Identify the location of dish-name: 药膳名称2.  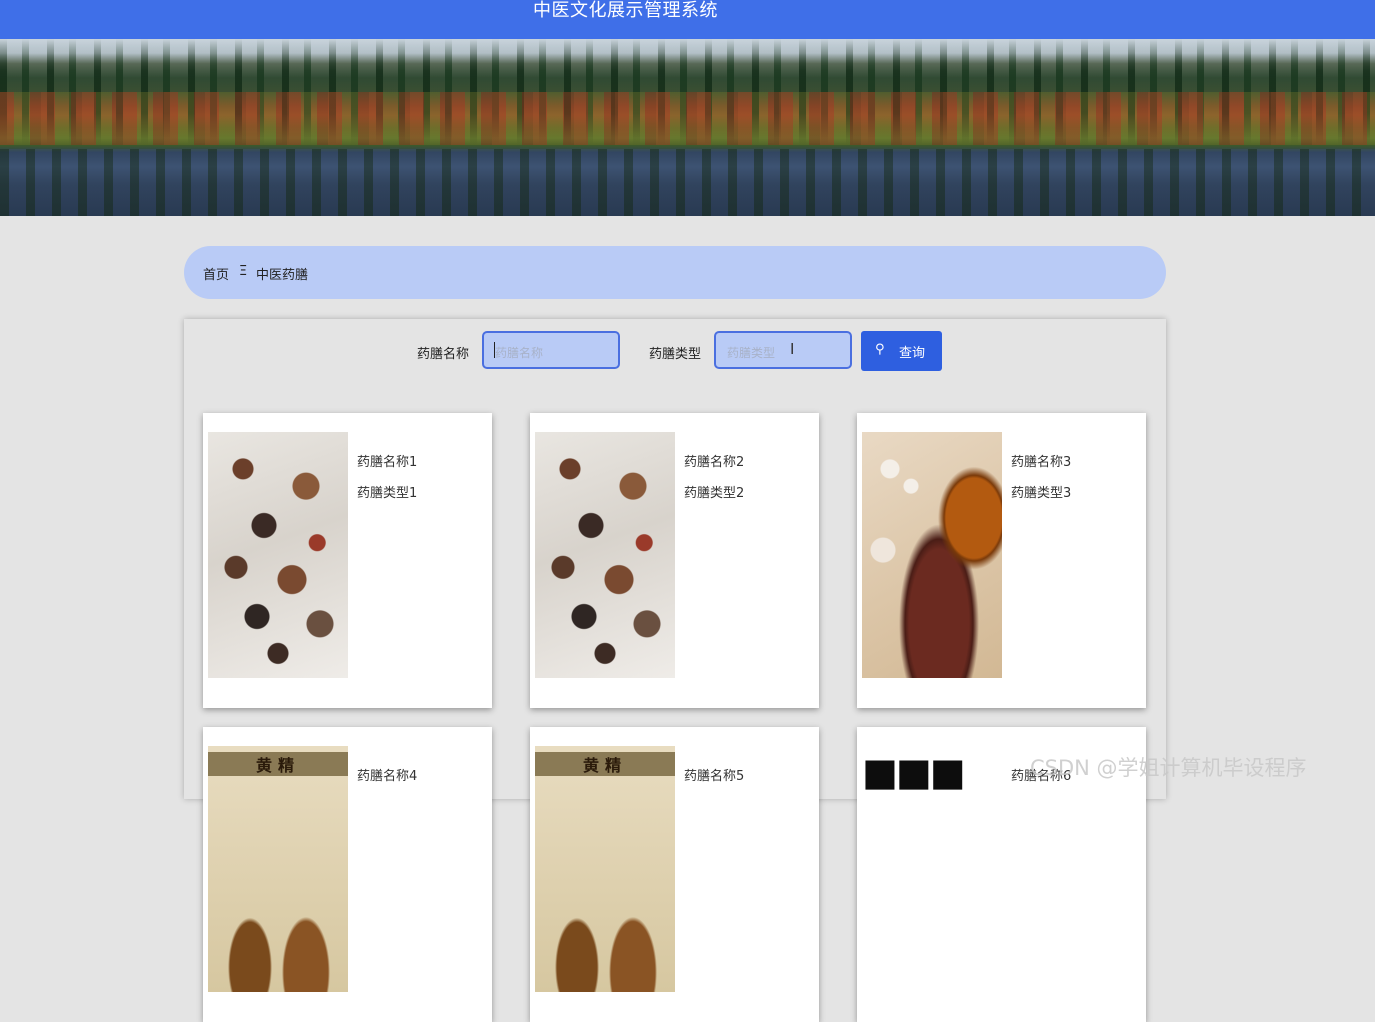
(714, 462).